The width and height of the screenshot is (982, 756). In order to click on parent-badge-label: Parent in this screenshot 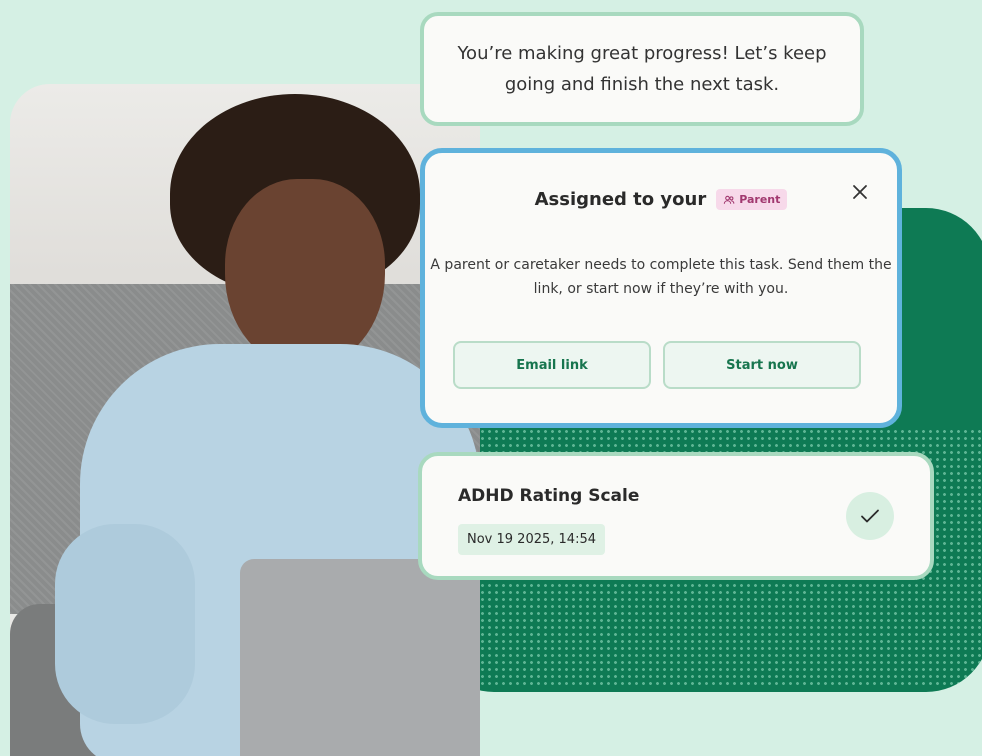, I will do `click(760, 199)`.